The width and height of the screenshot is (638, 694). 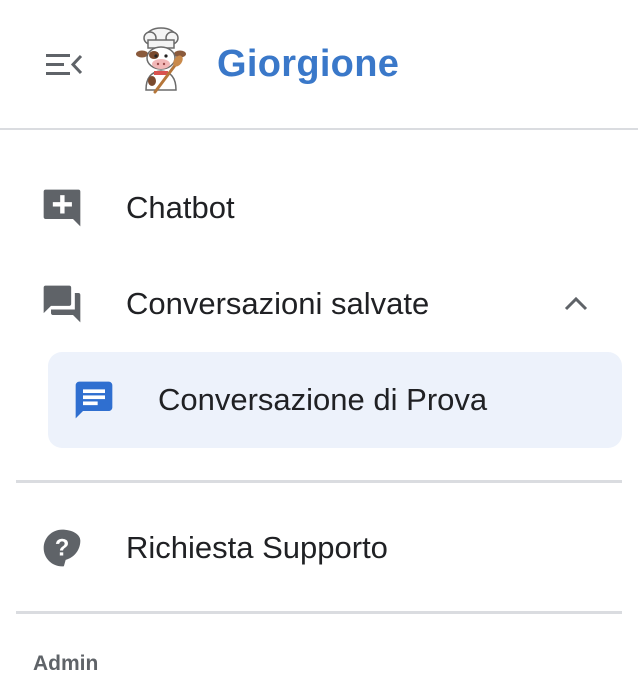 I want to click on nav-label-saved-conversations: Conversazioni salvate, so click(x=278, y=303).